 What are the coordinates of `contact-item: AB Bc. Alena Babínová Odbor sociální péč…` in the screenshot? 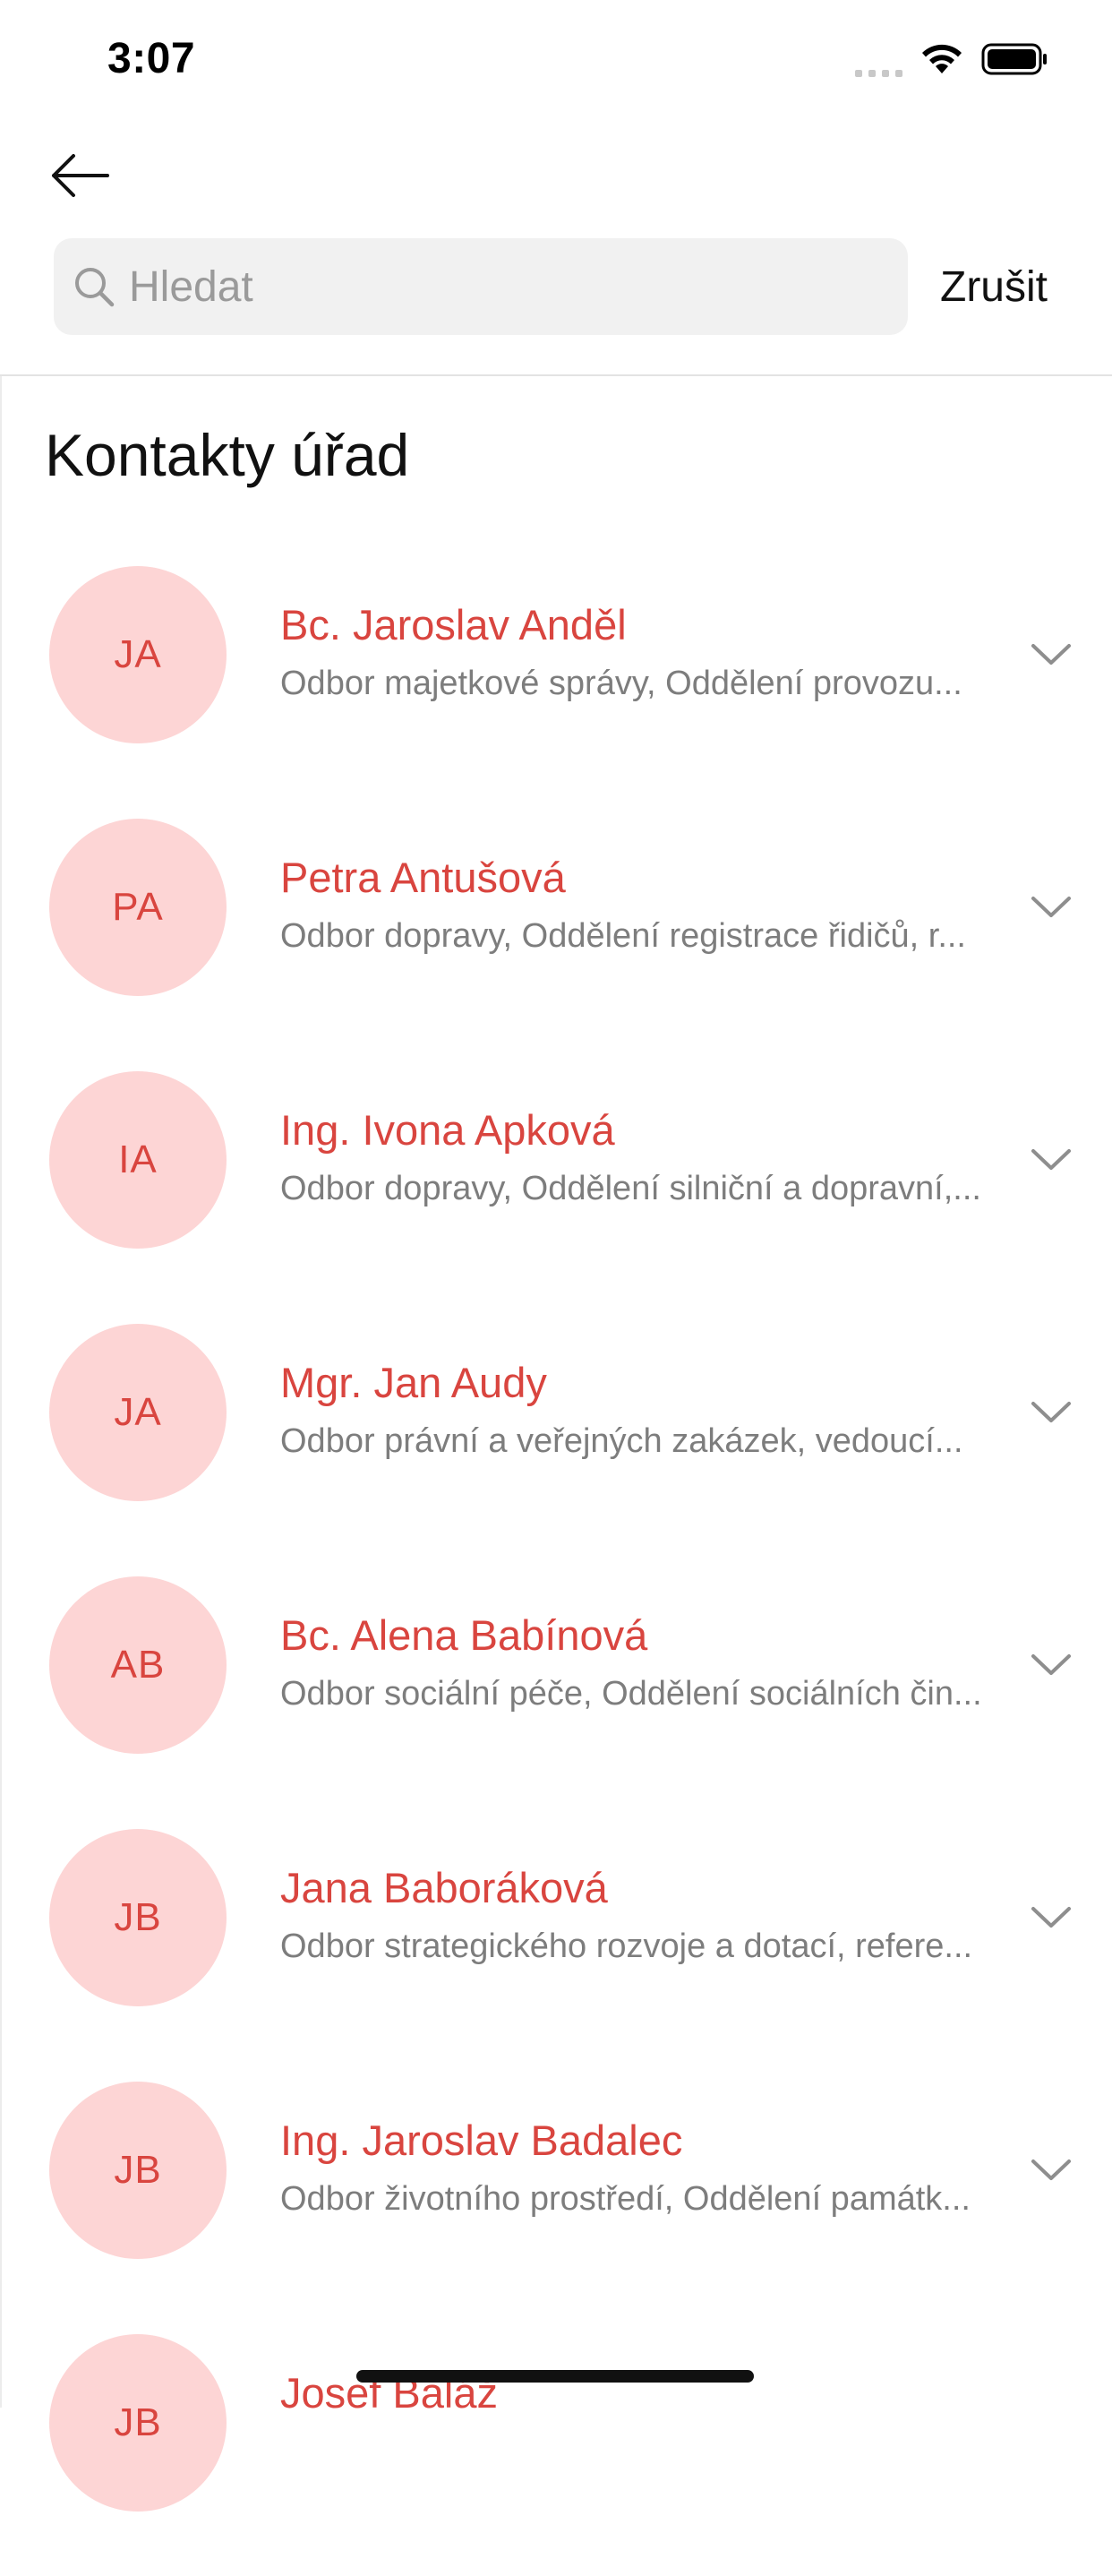 It's located at (556, 1692).